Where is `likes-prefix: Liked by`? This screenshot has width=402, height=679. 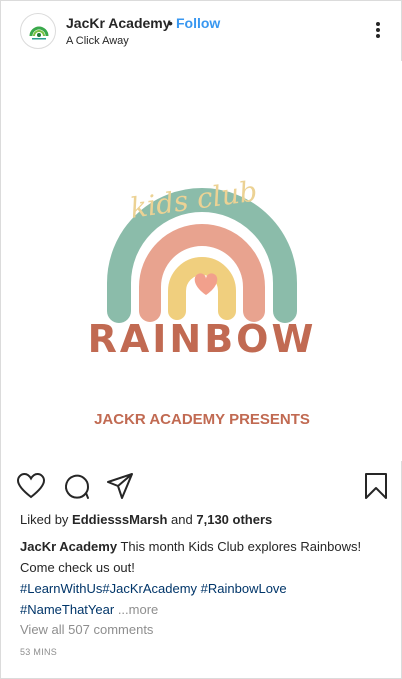
likes-prefix: Liked by is located at coordinates (44, 519).